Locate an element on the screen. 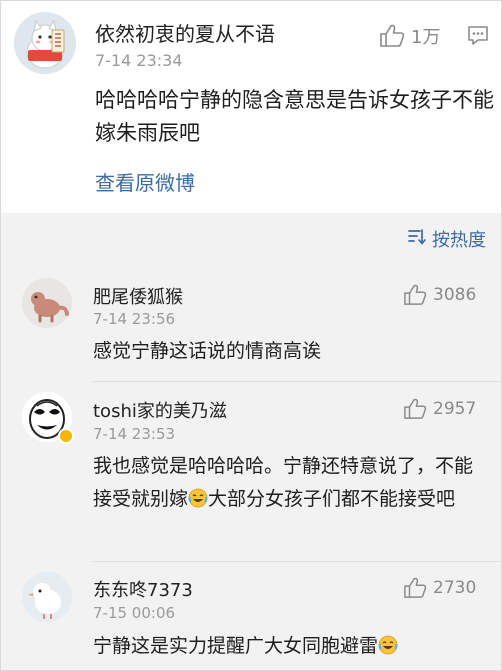 This screenshot has height=671, width=502. post-text: 哈哈哈哈宁静的隐含意思是告诉女孩子不能嫁朱雨辰吧 is located at coordinates (294, 116).